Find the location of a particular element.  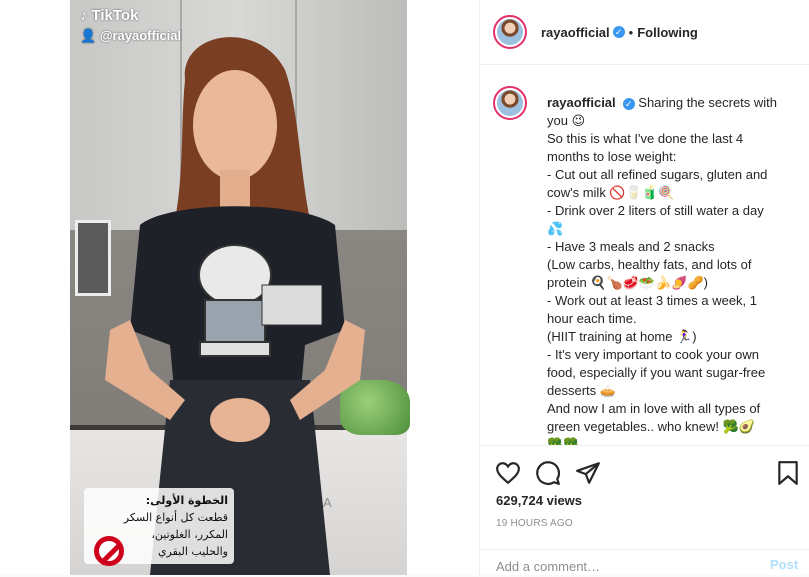

comment-input is located at coordinates (616, 566).